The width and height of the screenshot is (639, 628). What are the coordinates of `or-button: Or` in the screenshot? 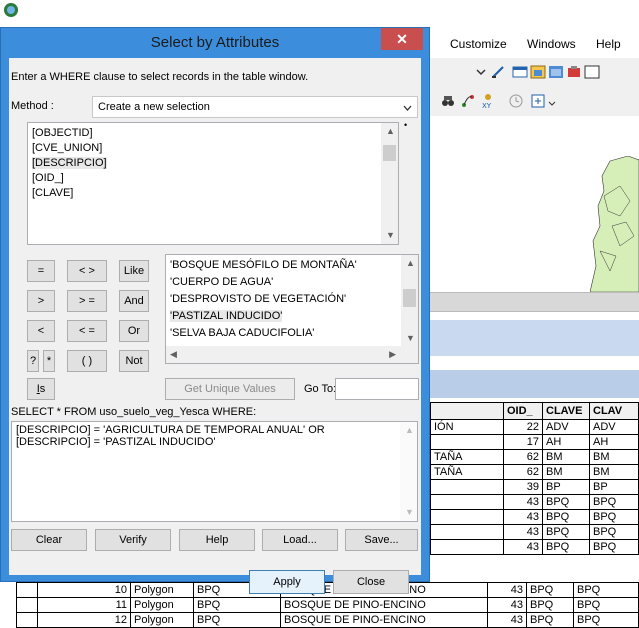 It's located at (134, 331).